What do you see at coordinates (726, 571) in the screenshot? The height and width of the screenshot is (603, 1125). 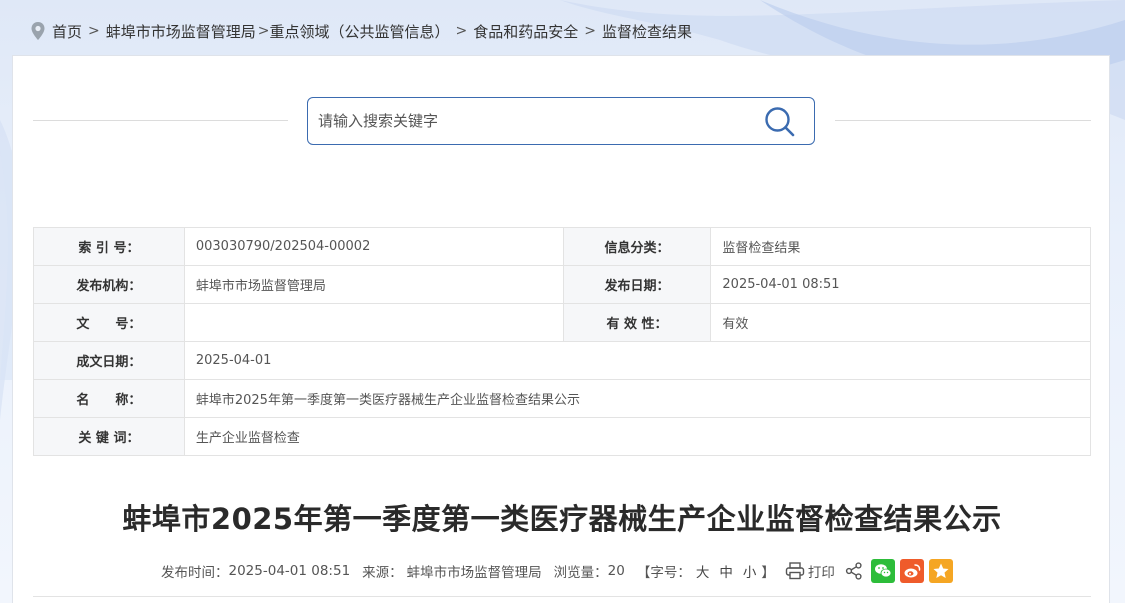 I see `font-size-medium-button: 中` at bounding box center [726, 571].